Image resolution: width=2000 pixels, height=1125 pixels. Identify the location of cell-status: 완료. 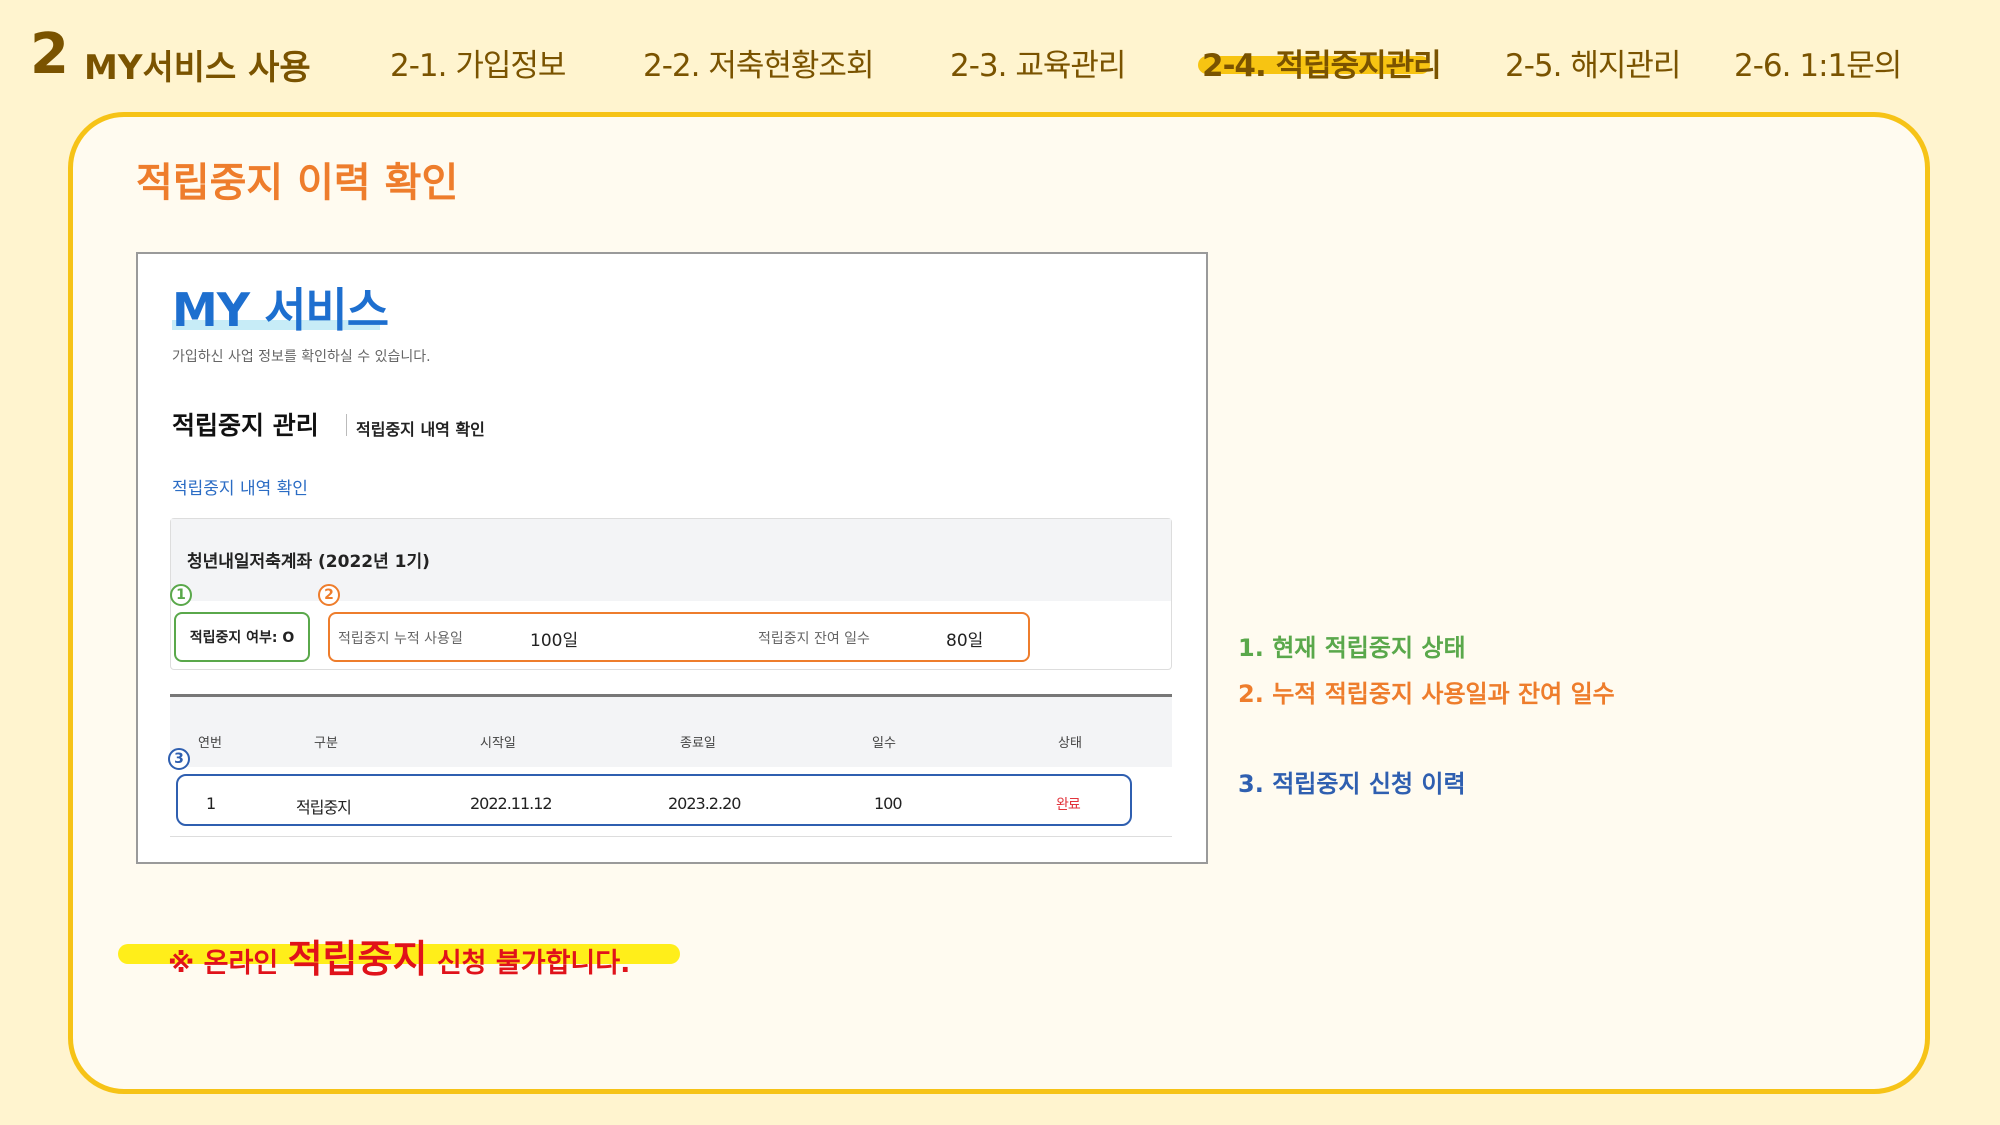
(1068, 805).